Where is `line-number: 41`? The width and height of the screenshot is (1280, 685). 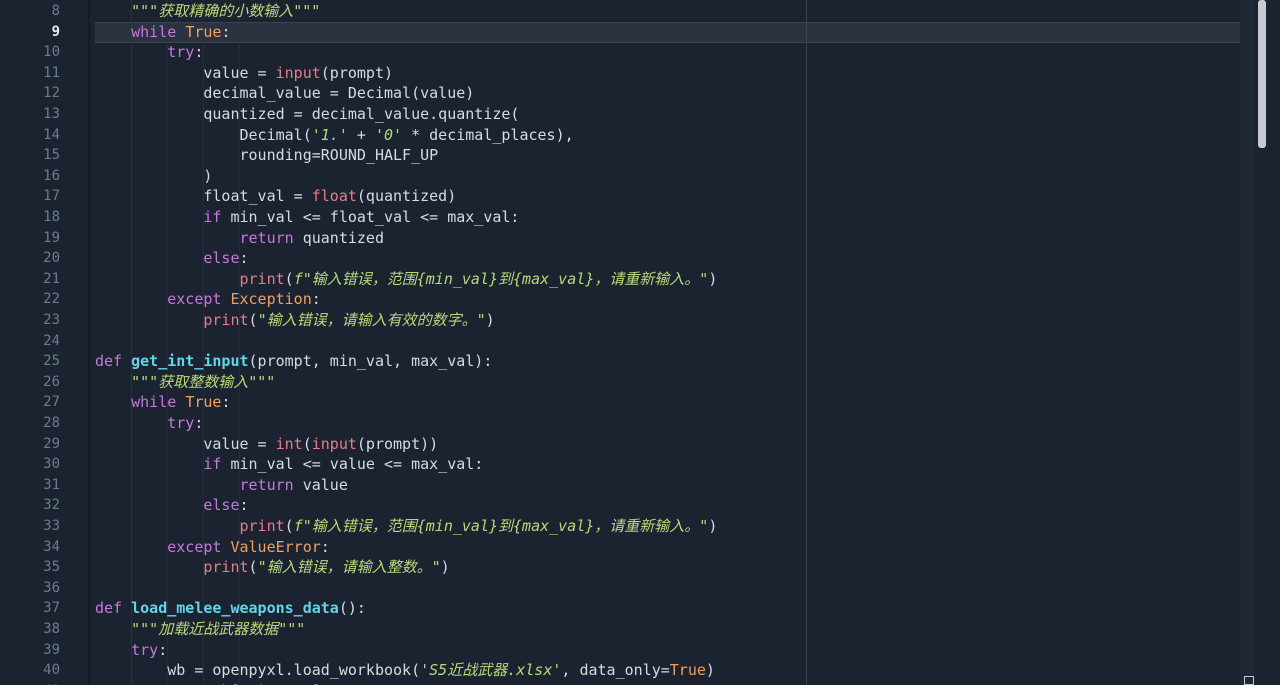
line-number: 41 is located at coordinates (30, 683).